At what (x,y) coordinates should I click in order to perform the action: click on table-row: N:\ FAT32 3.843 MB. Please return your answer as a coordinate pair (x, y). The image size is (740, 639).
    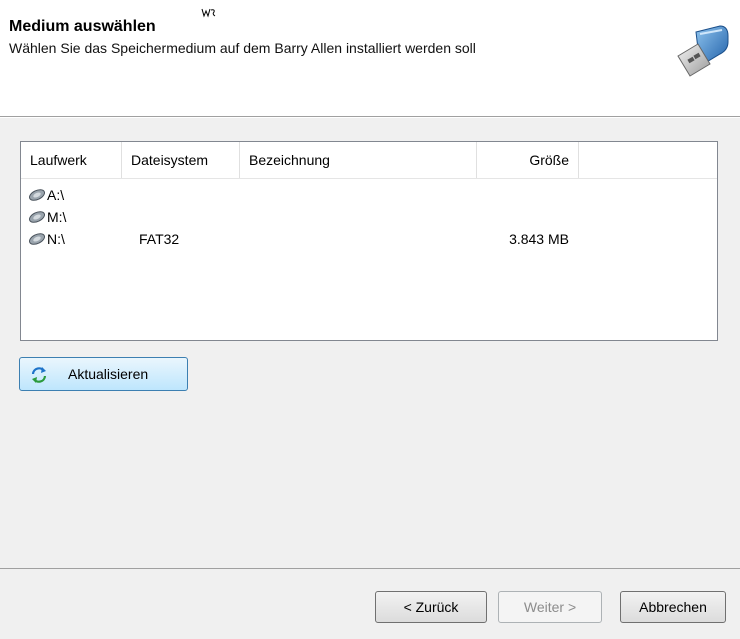
    Looking at the image, I should click on (369, 239).